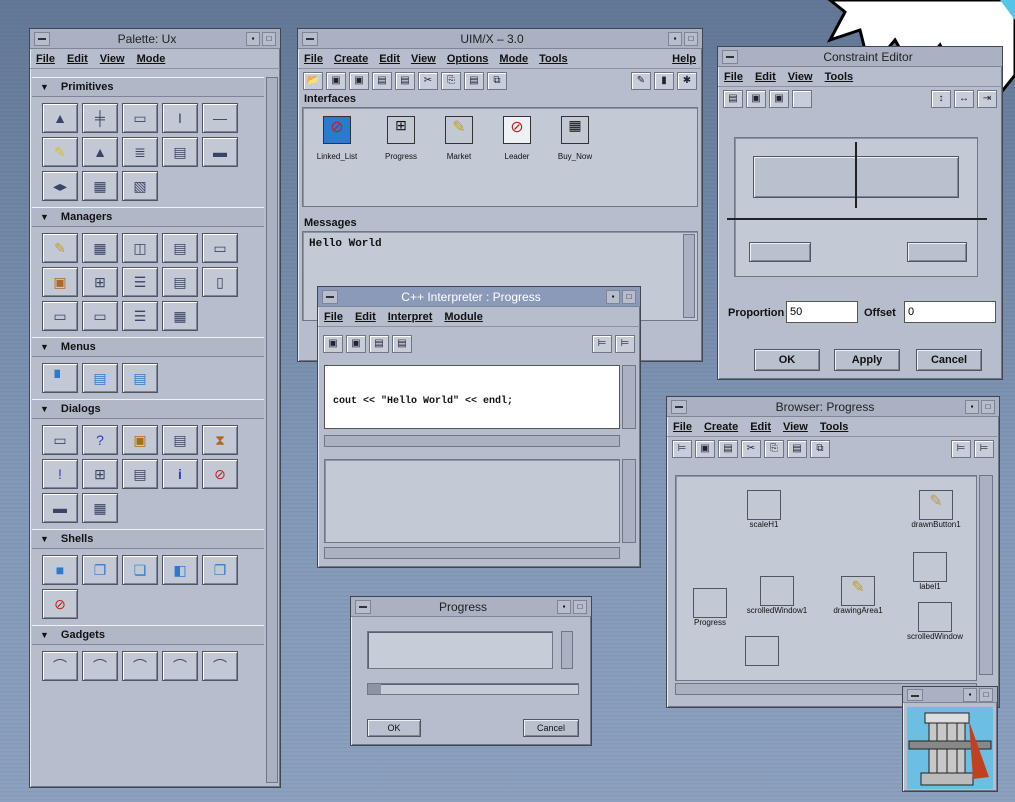 The image size is (1015, 802). I want to click on horizontal-spring-icon: ↔, so click(964, 99).